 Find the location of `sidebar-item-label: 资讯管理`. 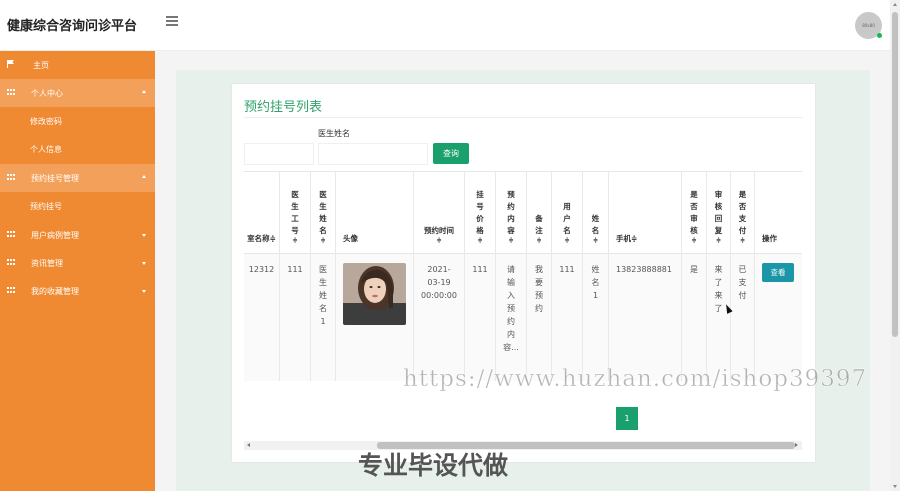

sidebar-item-label: 资讯管理 is located at coordinates (47, 263).